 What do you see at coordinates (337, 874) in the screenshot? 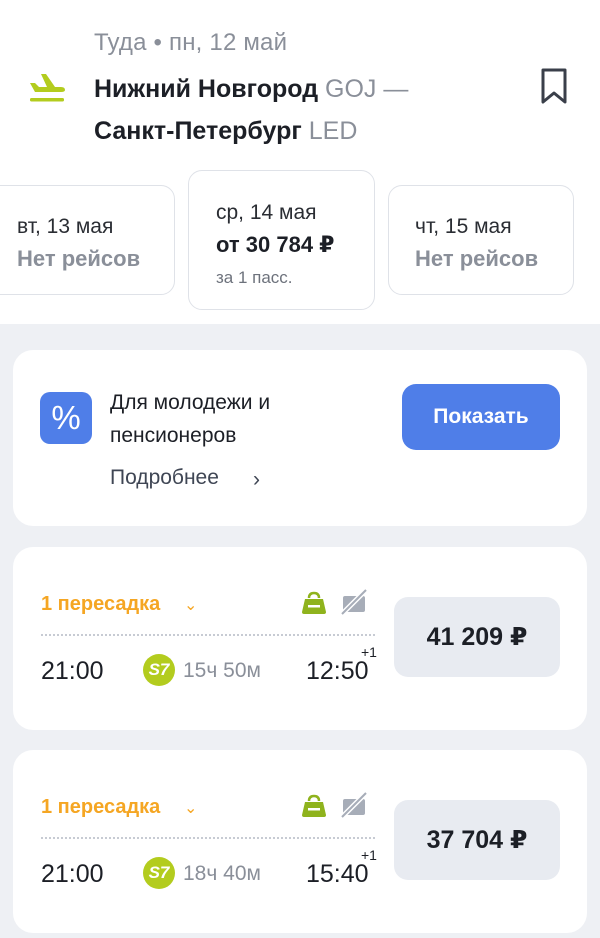
I see `arrival-time: 15:40` at bounding box center [337, 874].